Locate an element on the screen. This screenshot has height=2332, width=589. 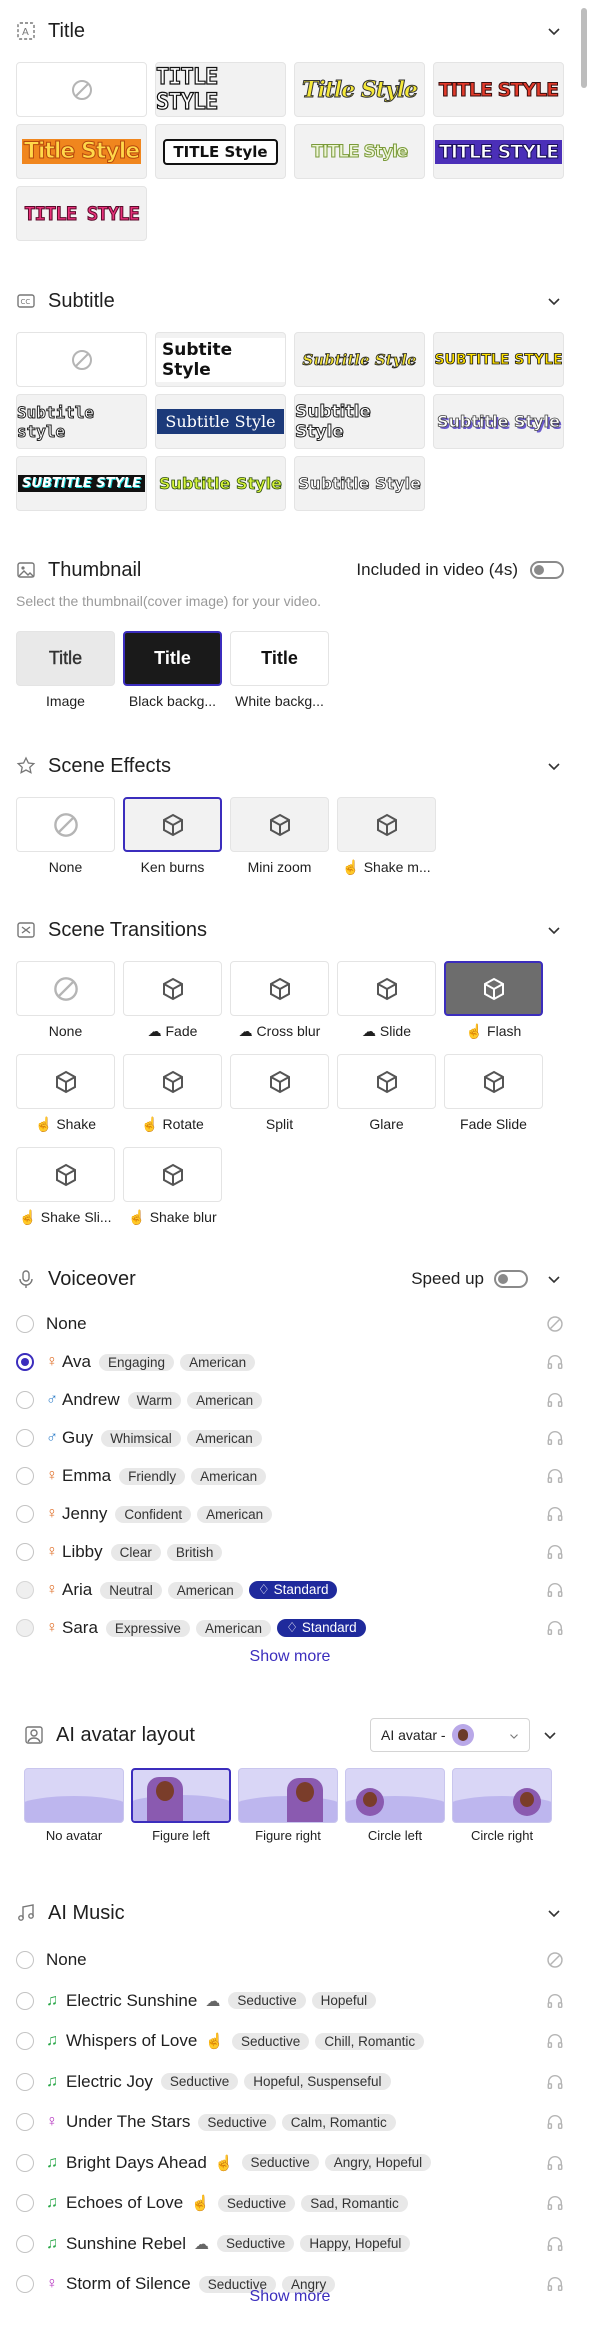
transition-rotate is located at coordinates (172, 1081).